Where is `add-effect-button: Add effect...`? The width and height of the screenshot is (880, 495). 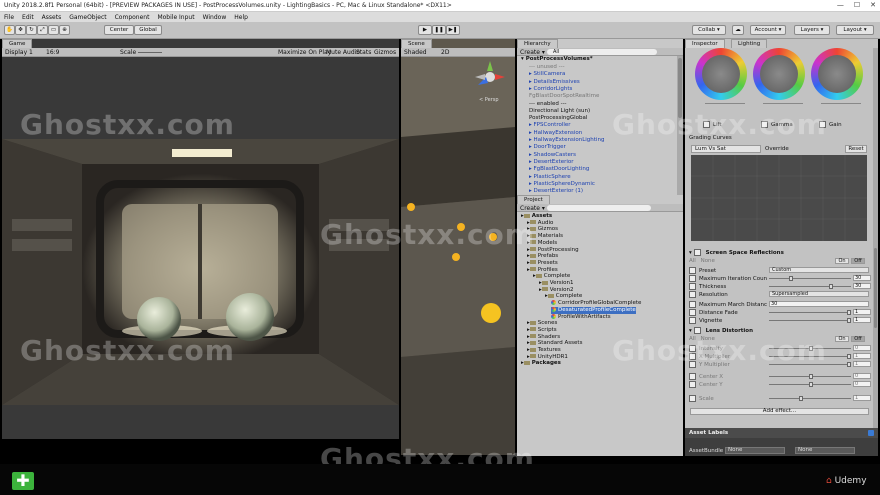
add-effect-button: Add effect... is located at coordinates (779, 411).